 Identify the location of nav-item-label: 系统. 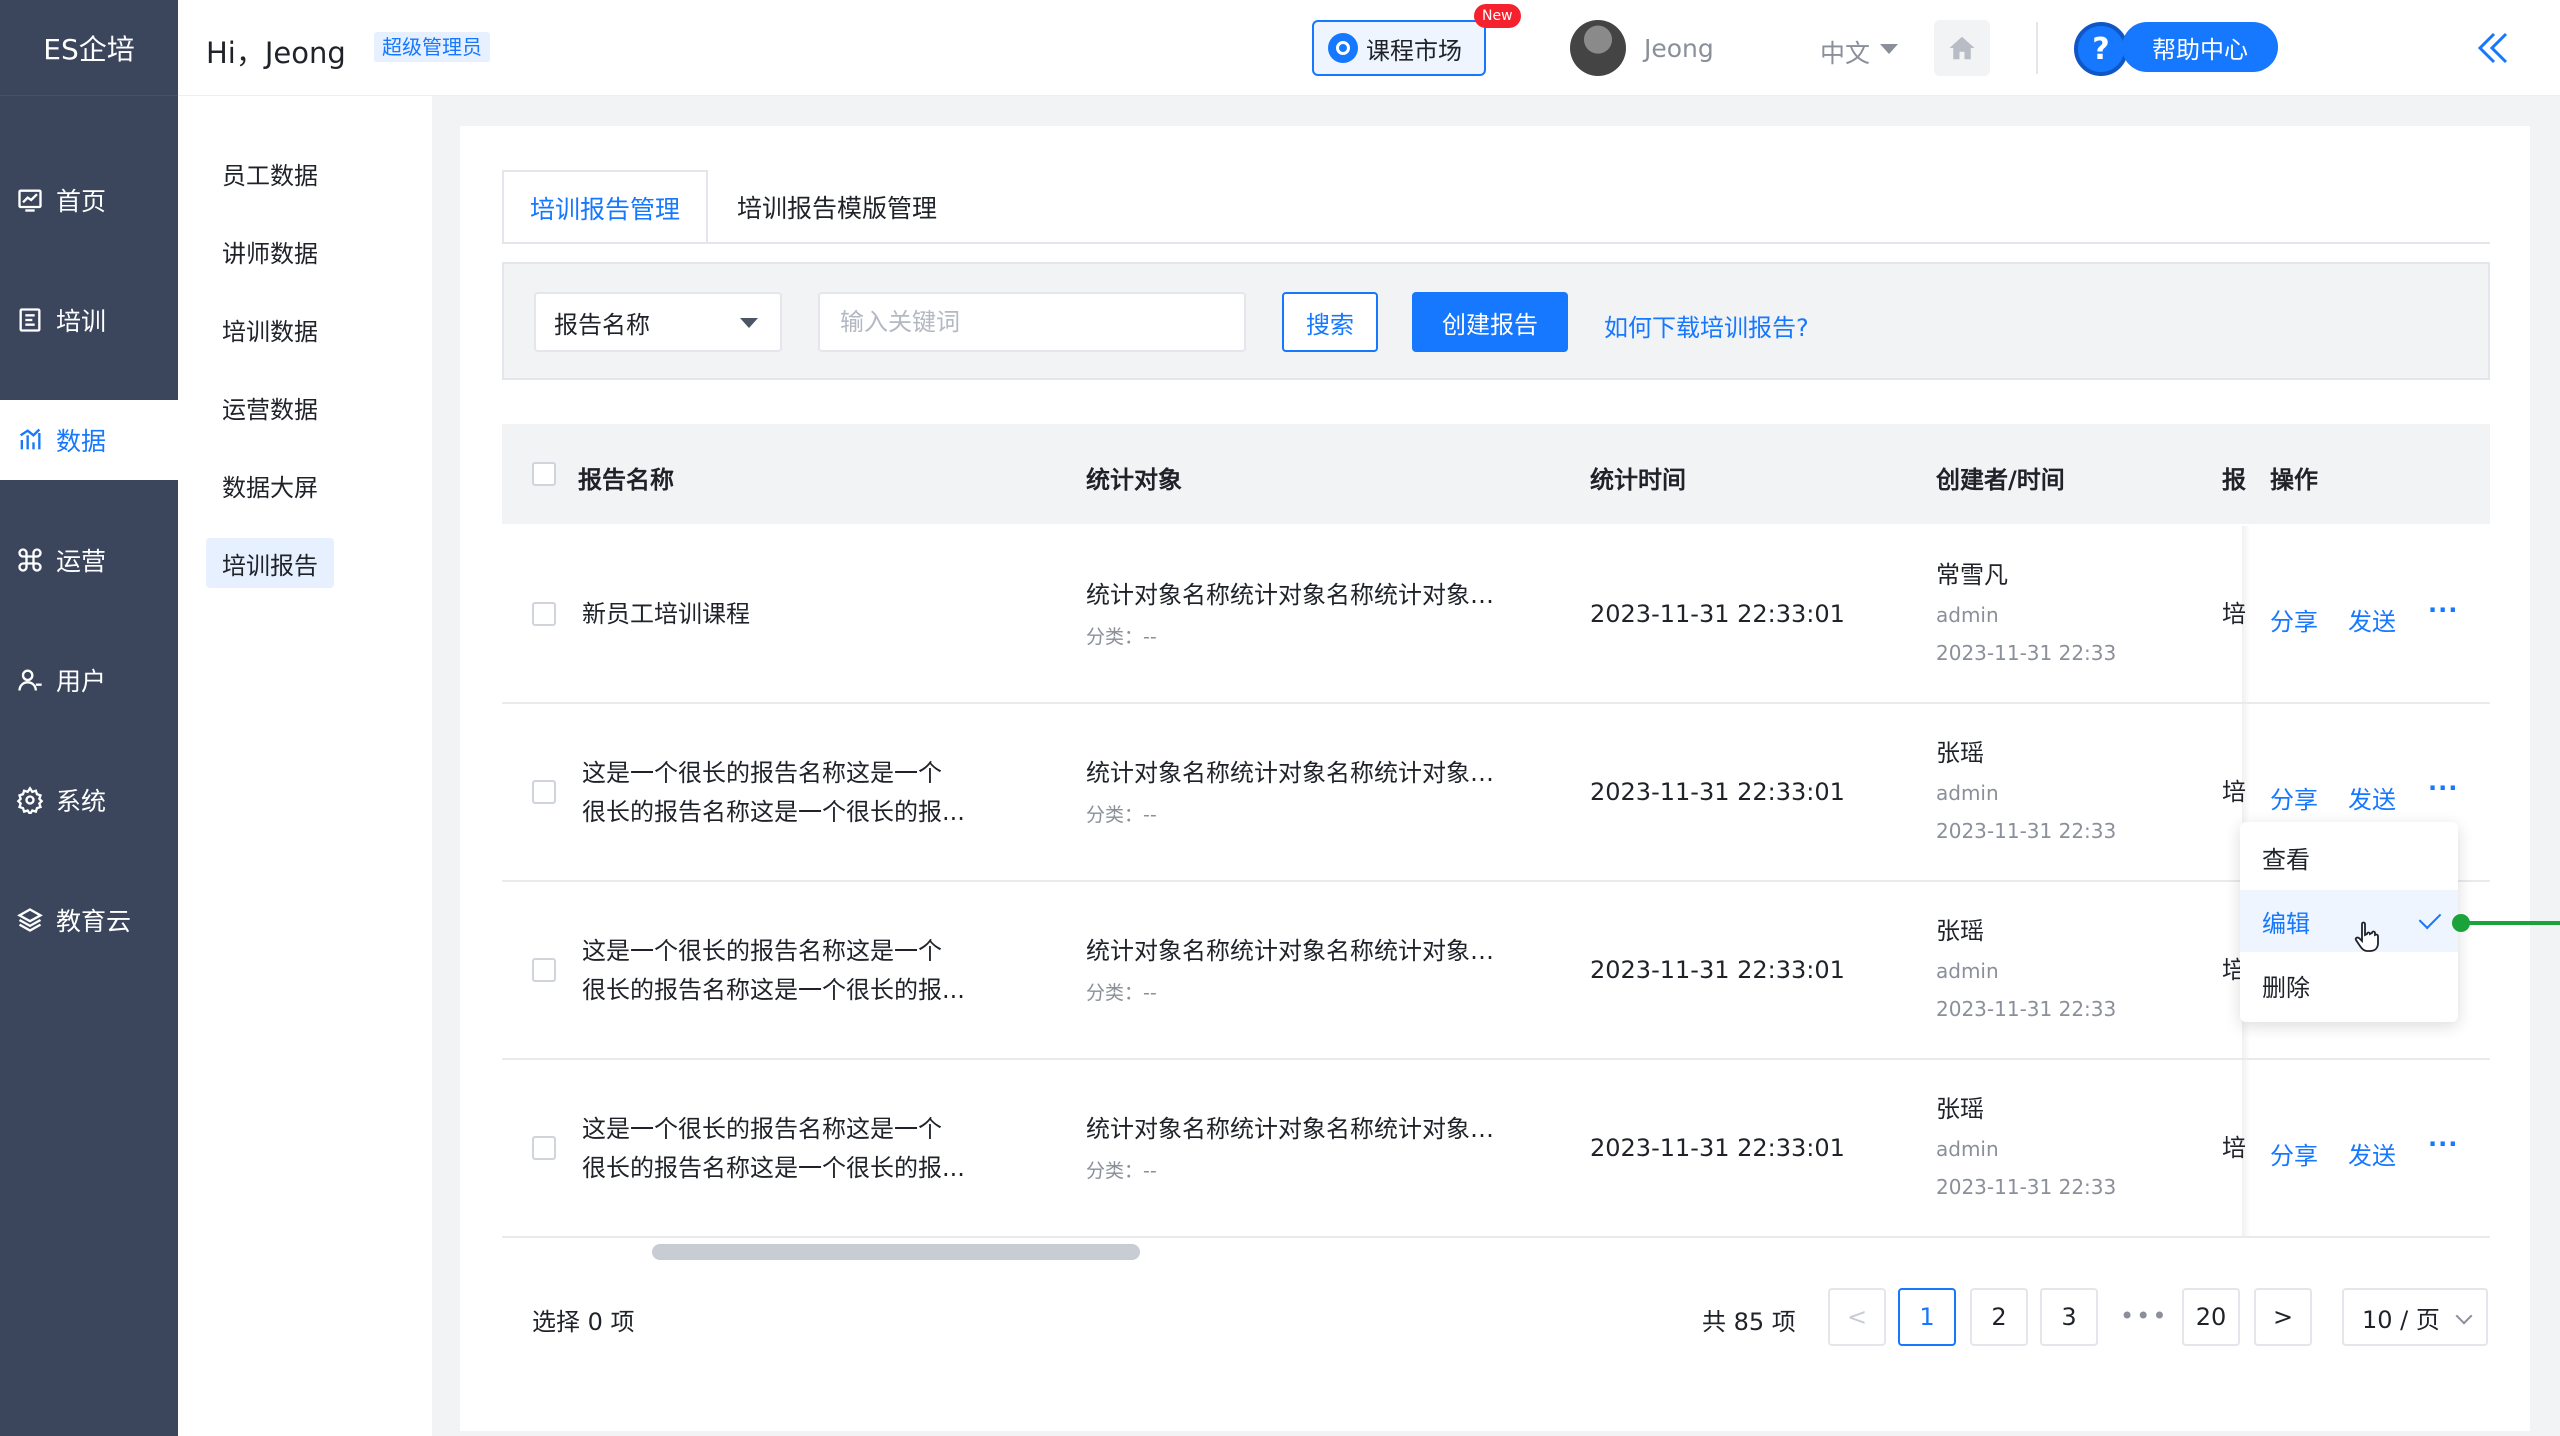
(81, 801).